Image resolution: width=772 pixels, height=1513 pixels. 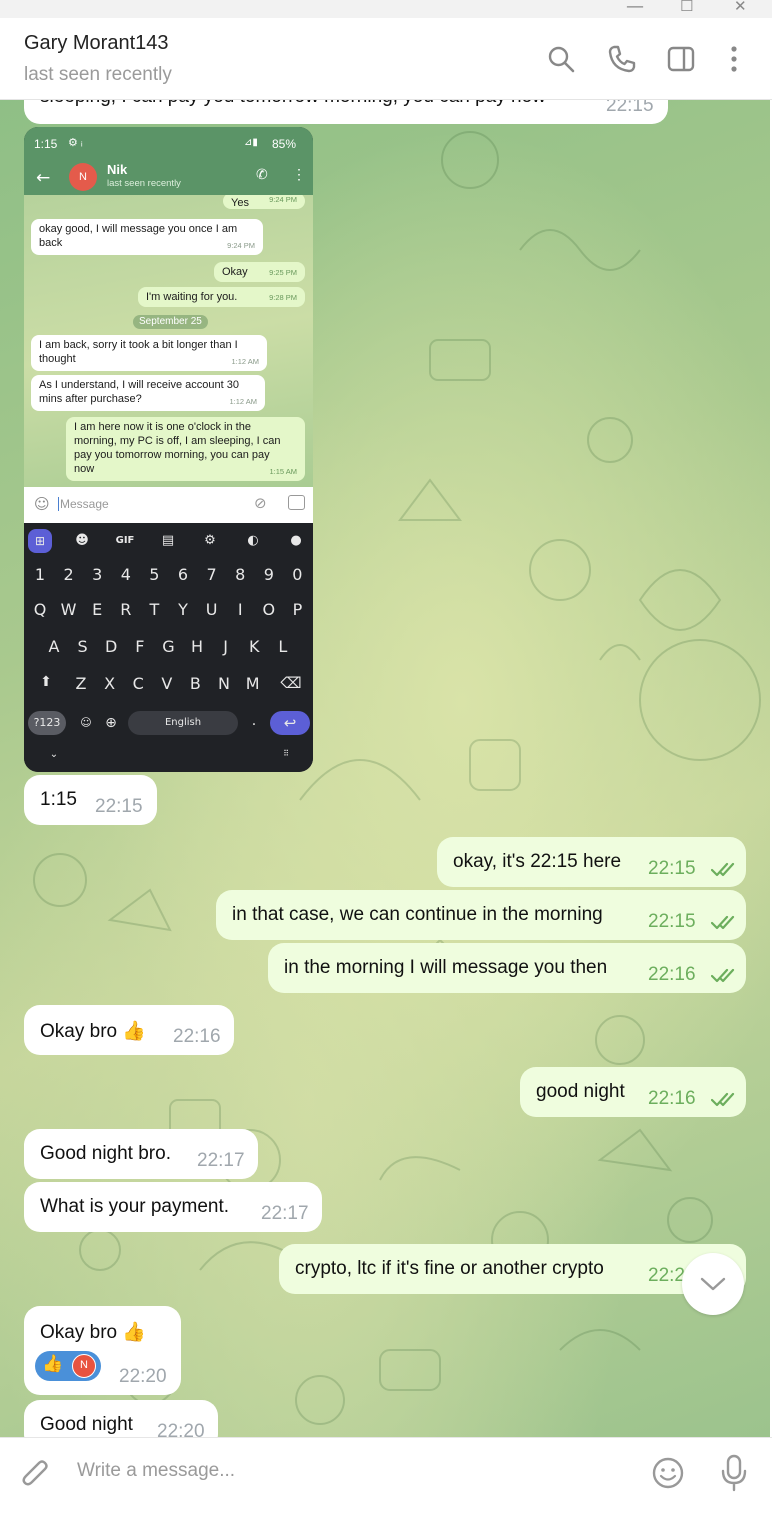 What do you see at coordinates (296, 540) in the screenshot?
I see `mic-icon: ●` at bounding box center [296, 540].